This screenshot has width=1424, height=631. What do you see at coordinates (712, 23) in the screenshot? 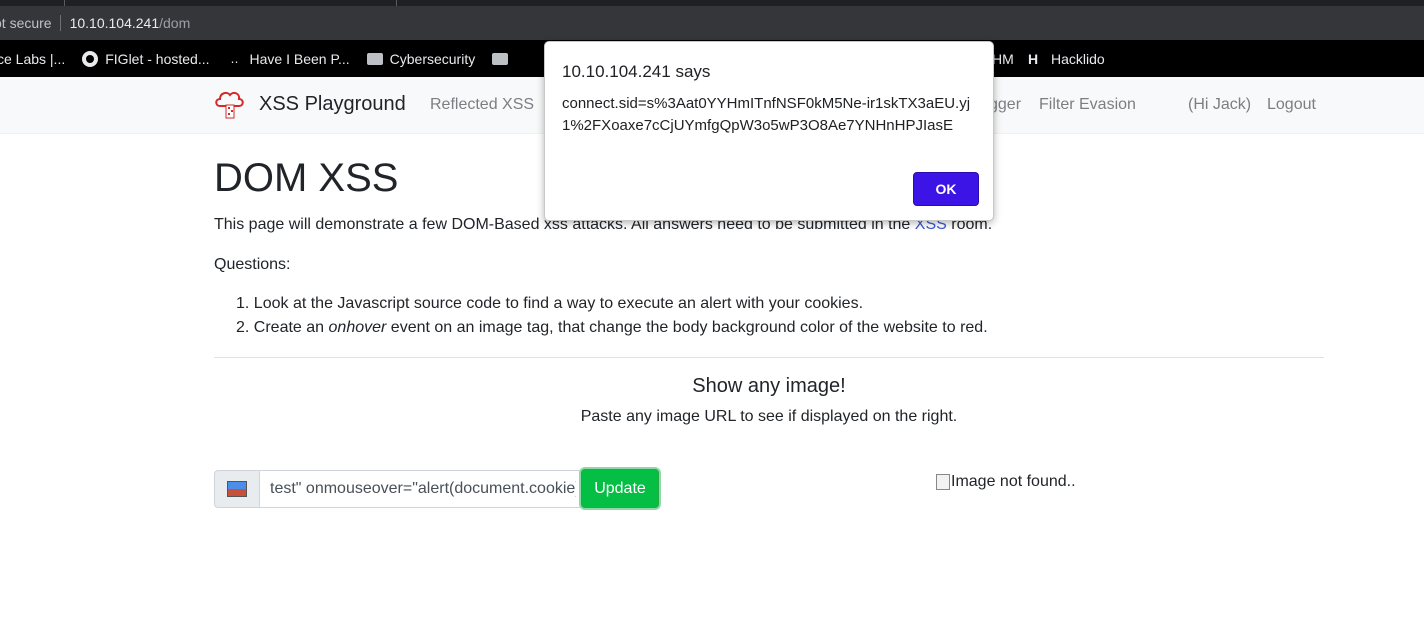
I see `browser-address-bar: ot secure 10.10.104.241/dom` at bounding box center [712, 23].